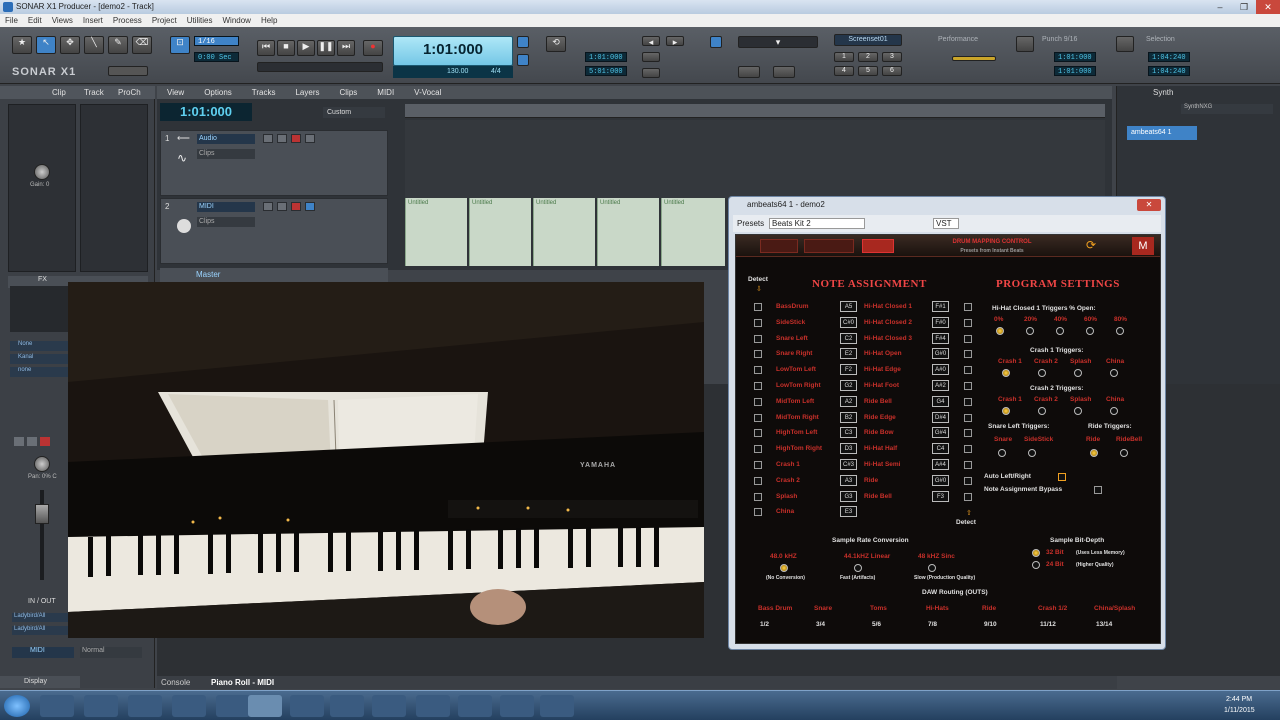 The width and height of the screenshot is (1280, 720). Describe the element at coordinates (940, 401) in the screenshot. I see `right-note-box: G4` at that location.